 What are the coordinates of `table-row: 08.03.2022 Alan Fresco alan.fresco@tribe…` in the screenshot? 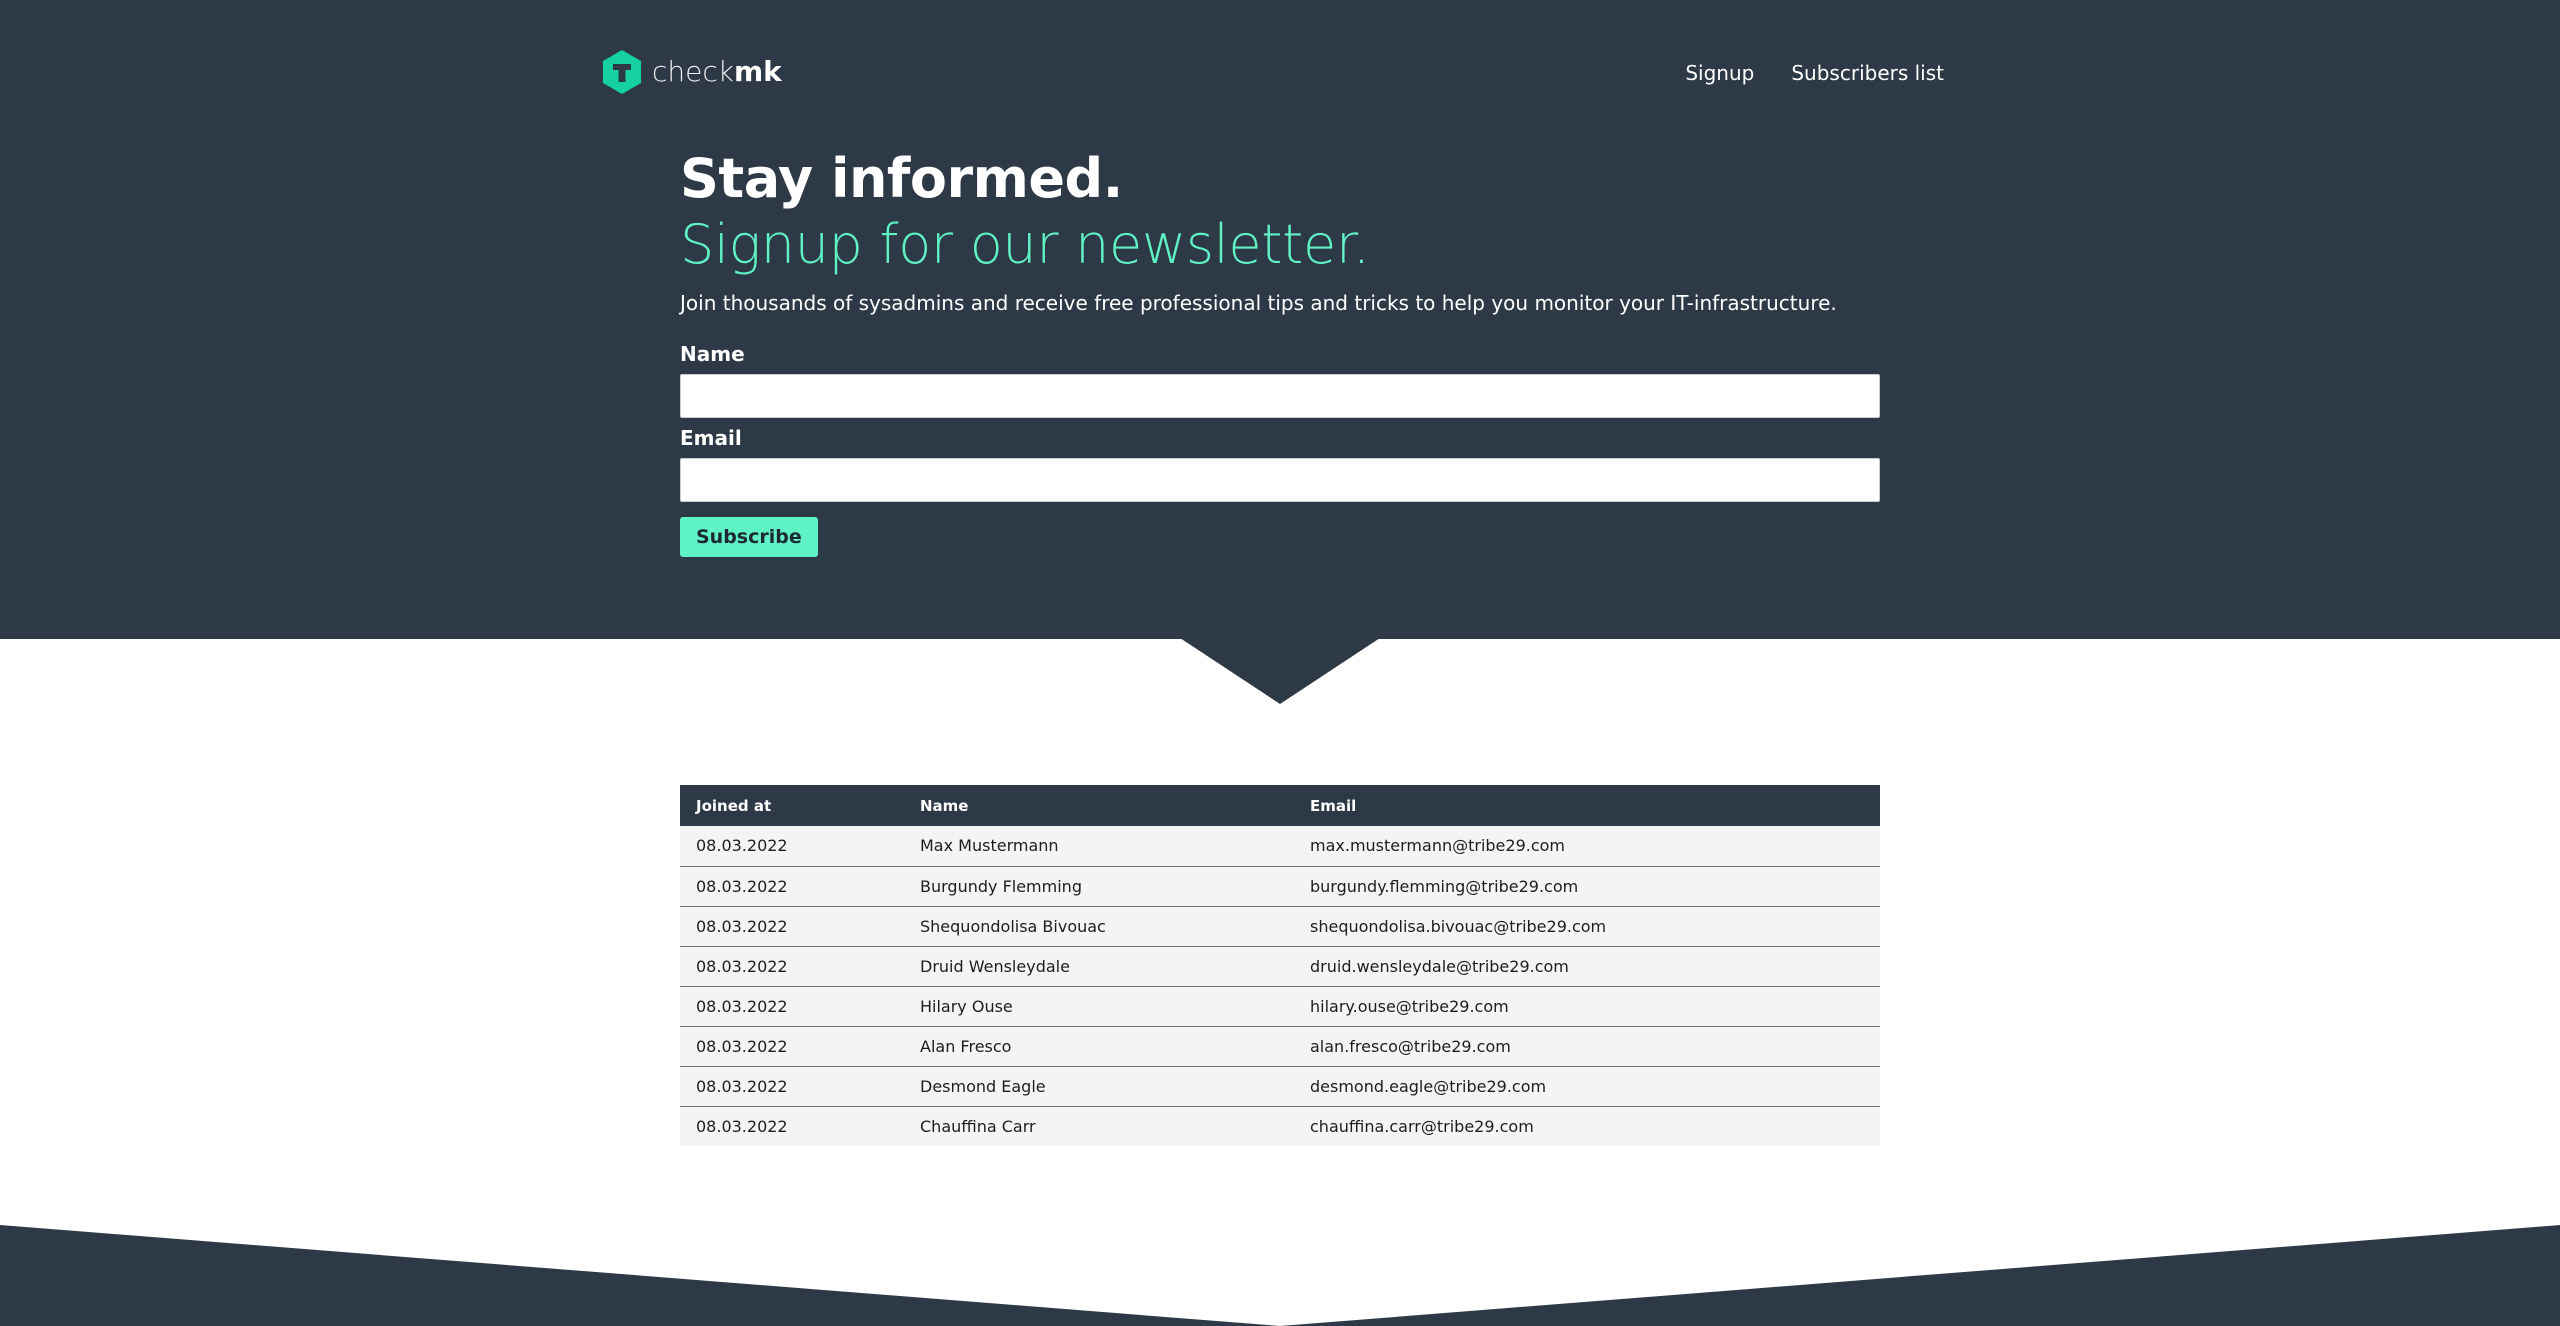 It's located at (1280, 1045).